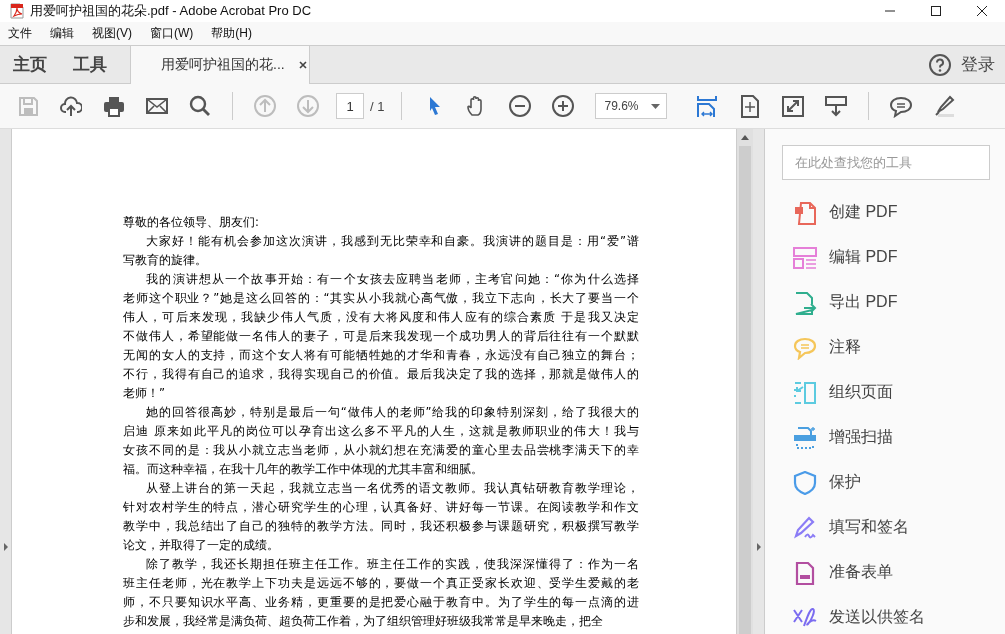 This screenshot has width=1005, height=634. What do you see at coordinates (30, 64) in the screenshot?
I see `nav-tab: 主页` at bounding box center [30, 64].